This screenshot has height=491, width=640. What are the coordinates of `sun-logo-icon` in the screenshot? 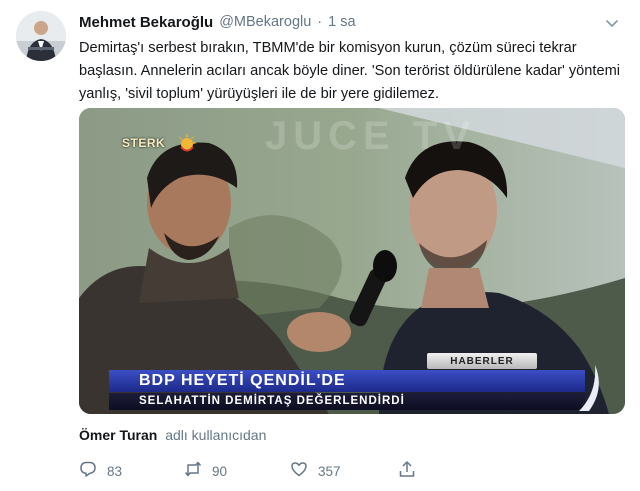 It's located at (187, 143).